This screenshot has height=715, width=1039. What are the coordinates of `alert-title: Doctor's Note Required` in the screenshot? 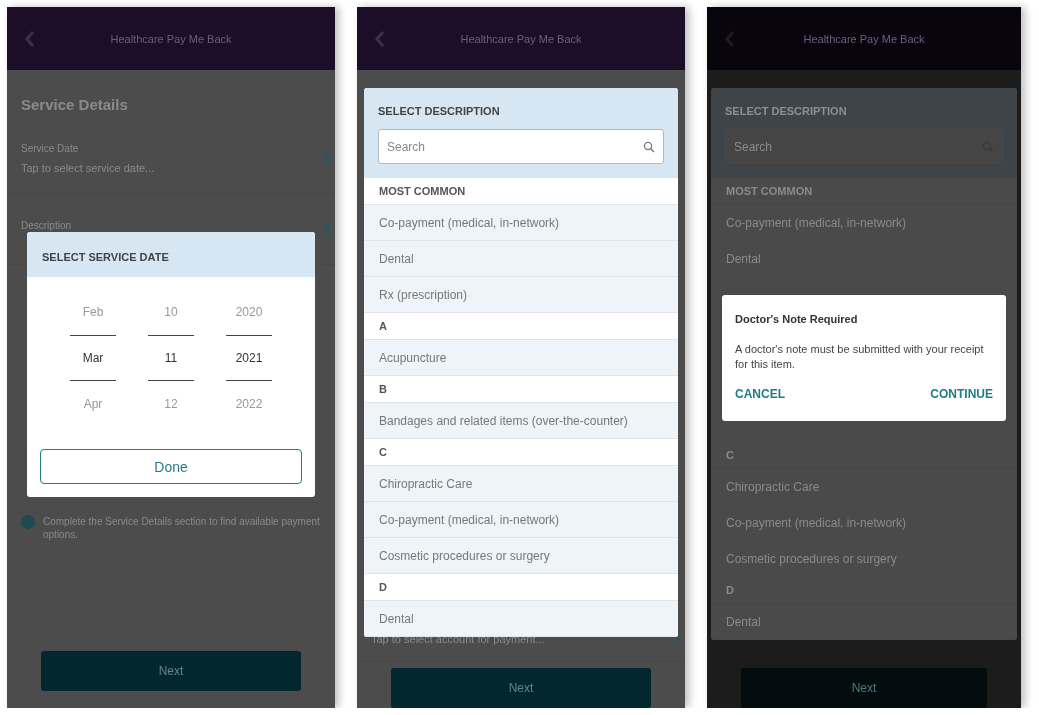 It's located at (797, 319).